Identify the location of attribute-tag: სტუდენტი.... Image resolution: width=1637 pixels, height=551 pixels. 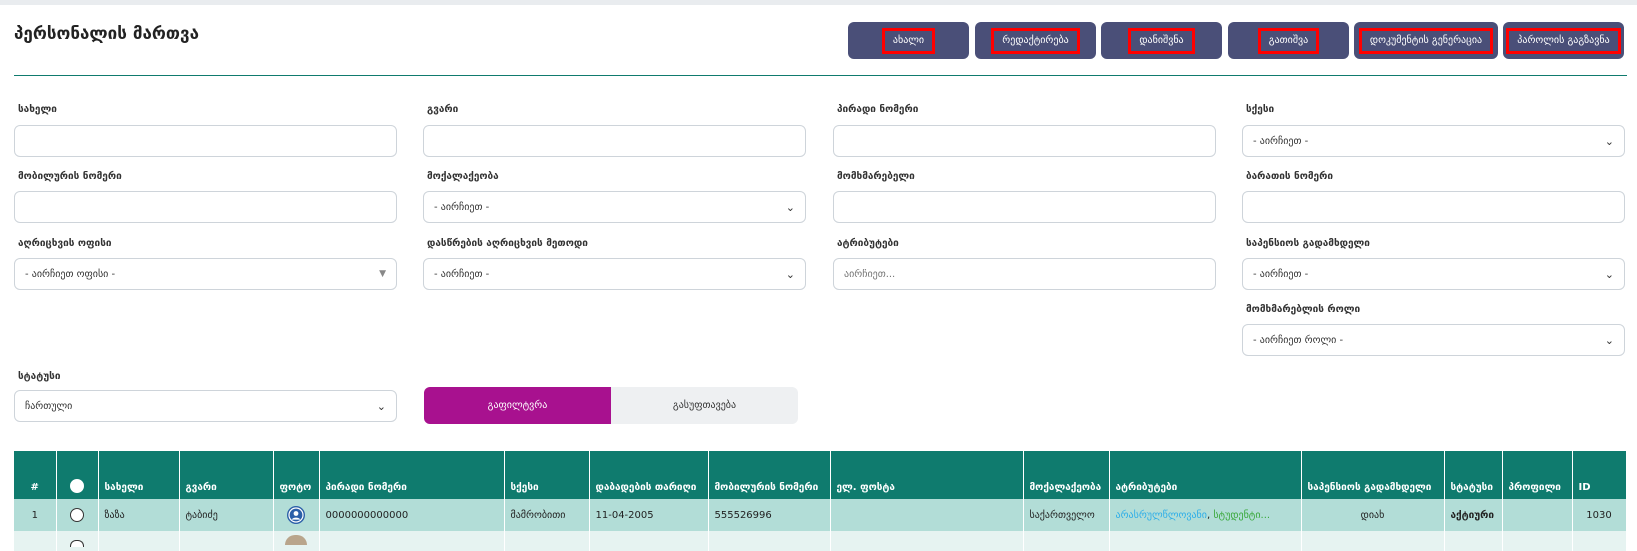
(1242, 515).